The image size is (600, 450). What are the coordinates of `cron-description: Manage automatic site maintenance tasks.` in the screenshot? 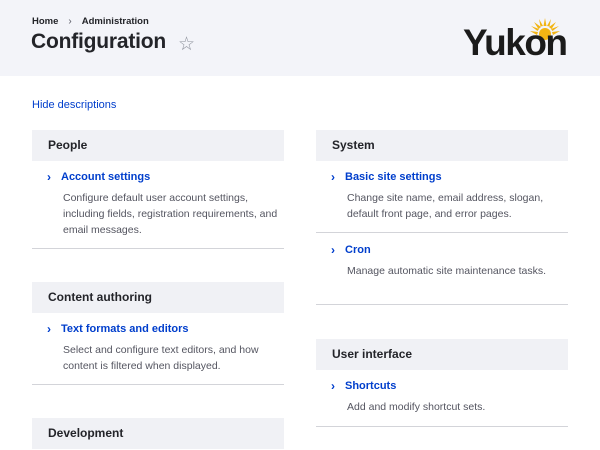 It's located at (447, 271).